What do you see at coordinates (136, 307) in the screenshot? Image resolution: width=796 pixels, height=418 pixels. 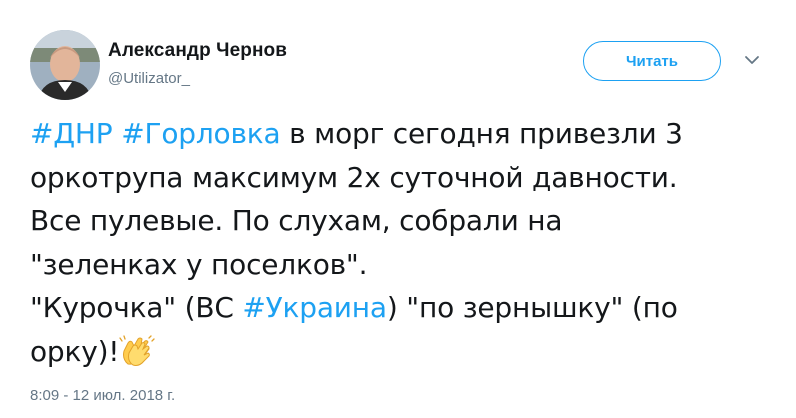 I see `tweet-text-segment: "Курочка" (ВС` at bounding box center [136, 307].